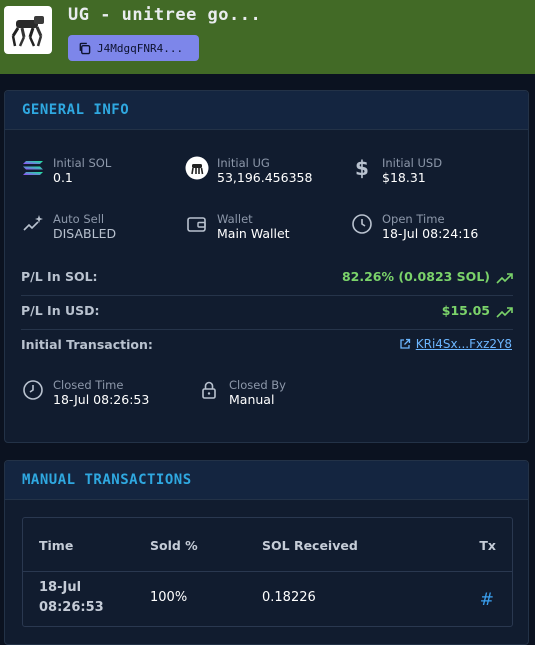 This screenshot has height=645, width=535. Describe the element at coordinates (28, 30) in the screenshot. I see `token-logo` at that location.